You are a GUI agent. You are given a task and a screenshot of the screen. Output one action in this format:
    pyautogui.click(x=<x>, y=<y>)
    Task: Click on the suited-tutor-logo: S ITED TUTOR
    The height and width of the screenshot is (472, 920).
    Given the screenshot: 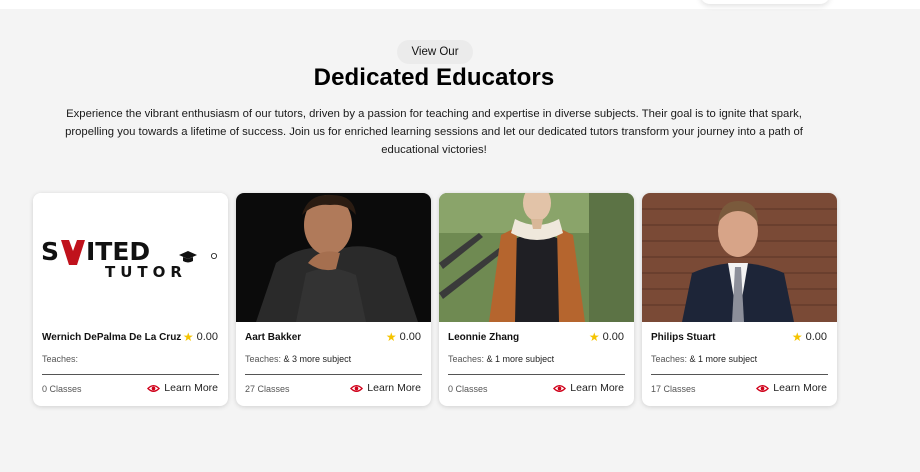 What is the action you would take?
    pyautogui.click(x=130, y=257)
    